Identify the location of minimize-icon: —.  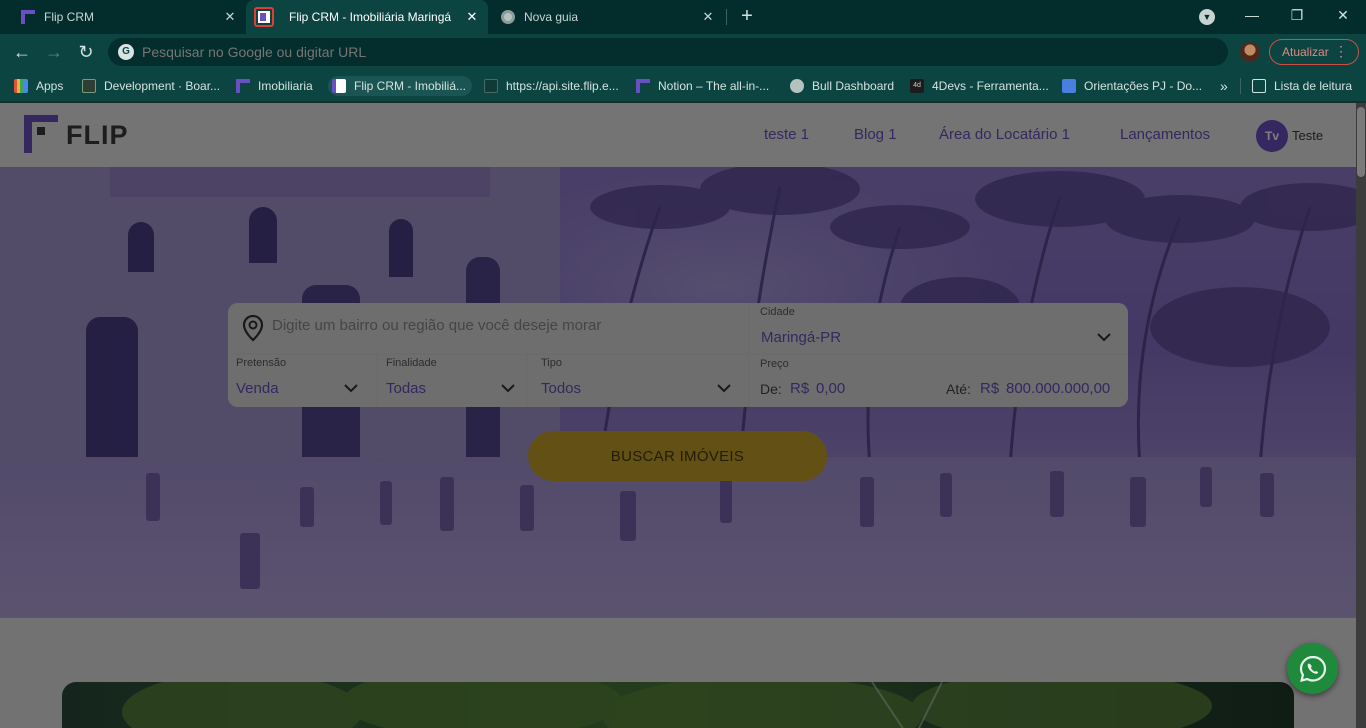
(1252, 15).